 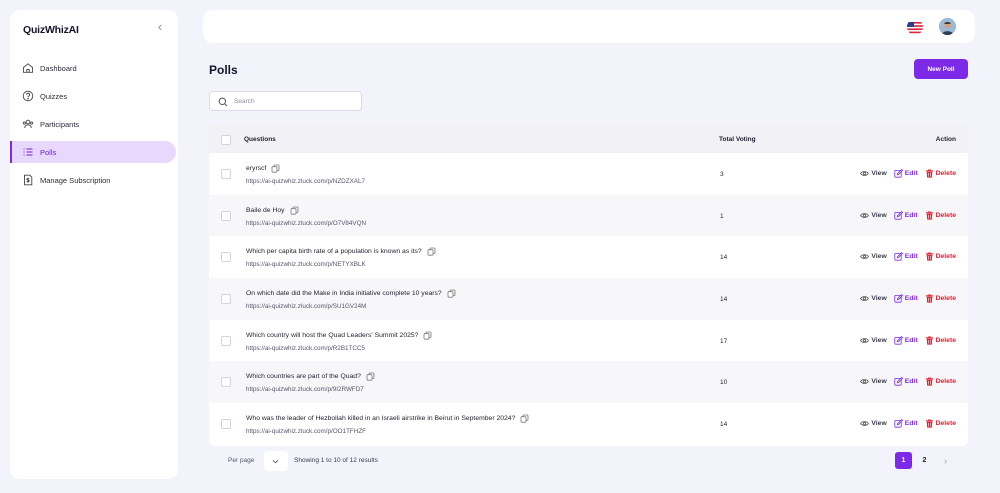 I want to click on poll-url: https://ai-quizwhiz.zluck.com/p/SU1GV24M, so click(x=306, y=306).